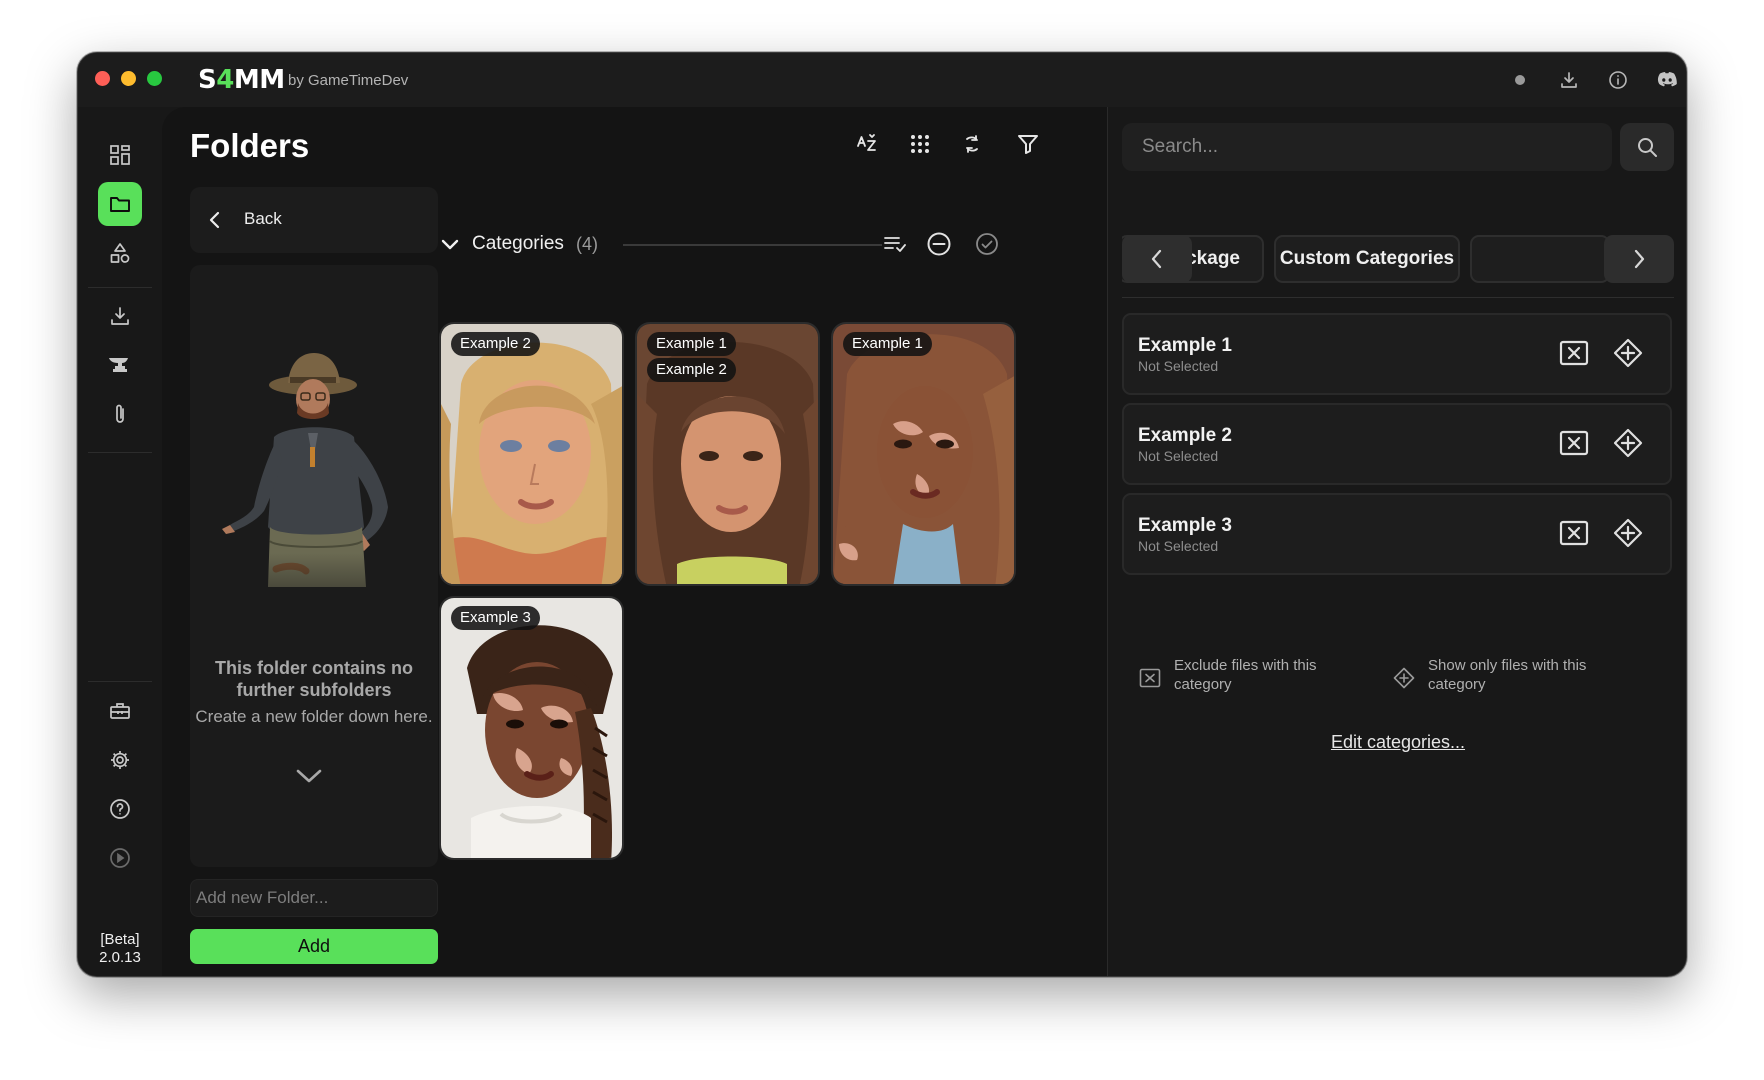  I want to click on item-card: Example 1 Example 2, so click(727, 454).